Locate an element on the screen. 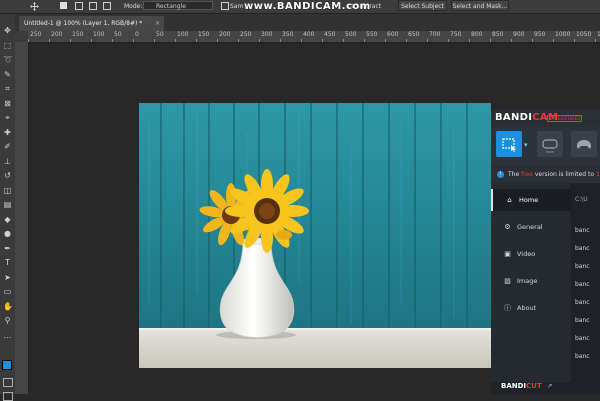 The width and height of the screenshot is (600, 401). bandicut-link: BANDICUT ↗ is located at coordinates (526, 386).